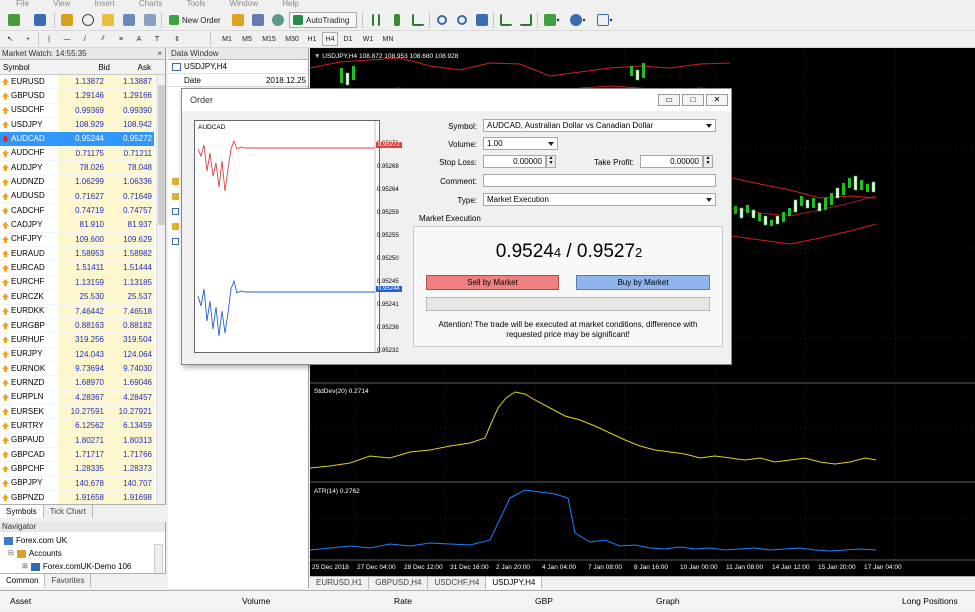 The width and height of the screenshot is (975, 612). Describe the element at coordinates (66, 20) in the screenshot. I see `market-watch-button` at that location.